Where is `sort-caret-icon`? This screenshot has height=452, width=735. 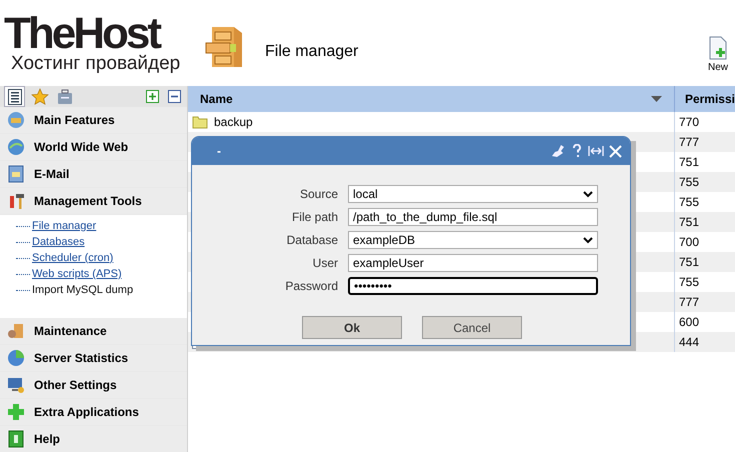
sort-caret-icon is located at coordinates (656, 99).